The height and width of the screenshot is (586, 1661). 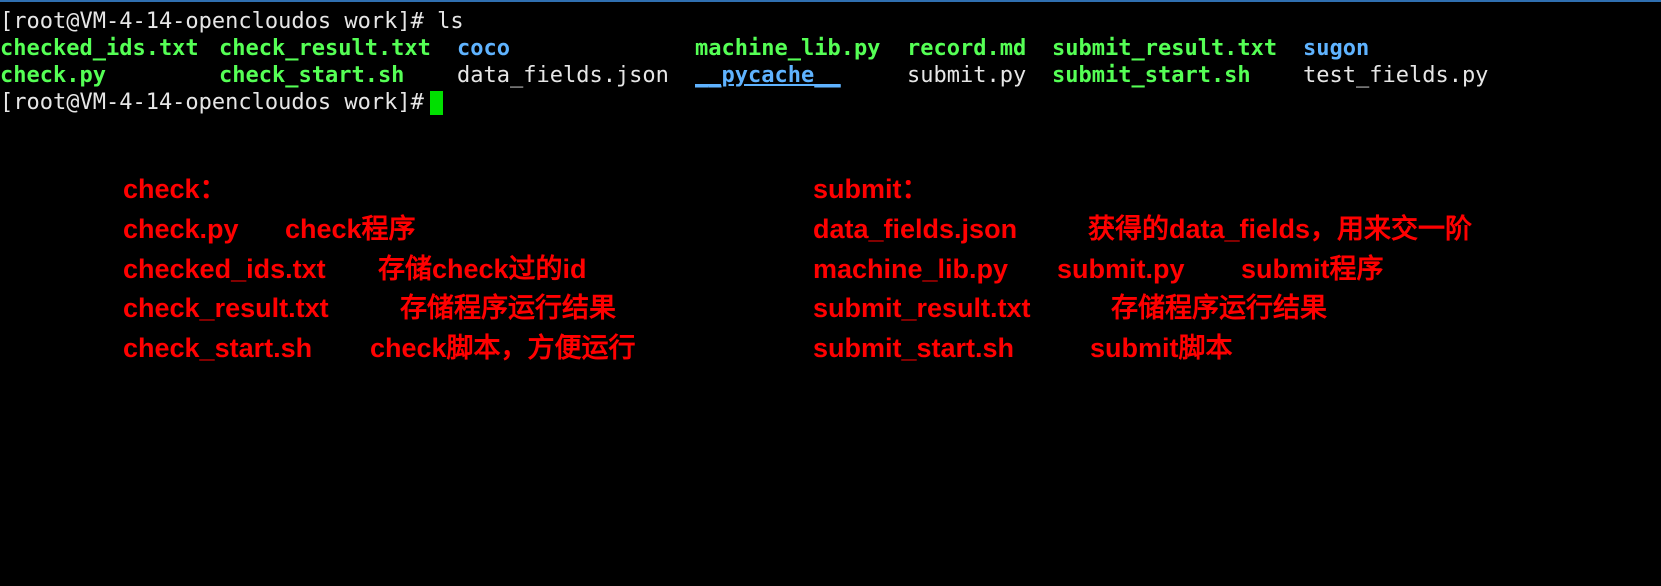 I want to click on directory-entry: sugon, so click(x=1336, y=48).